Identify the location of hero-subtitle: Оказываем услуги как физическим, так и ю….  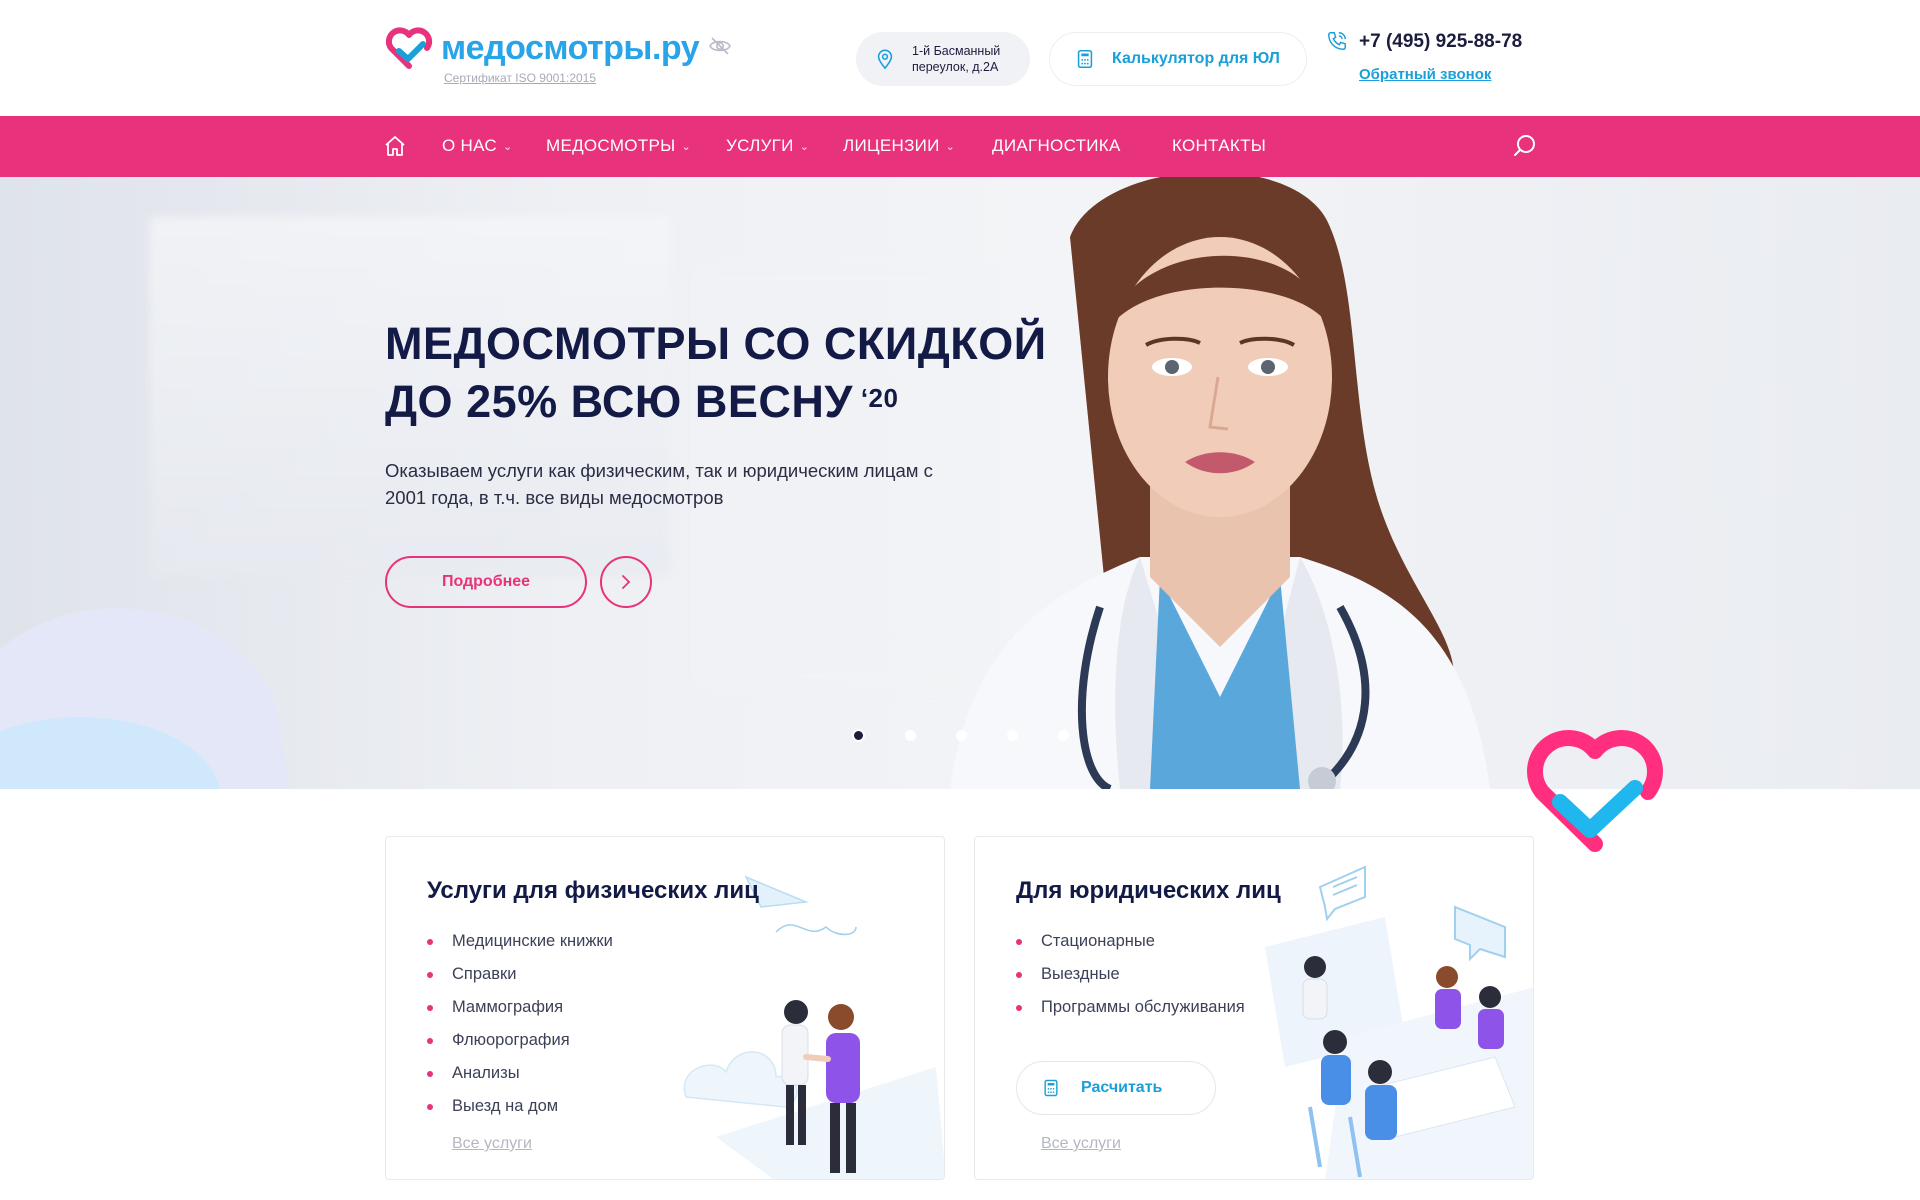
(659, 484).